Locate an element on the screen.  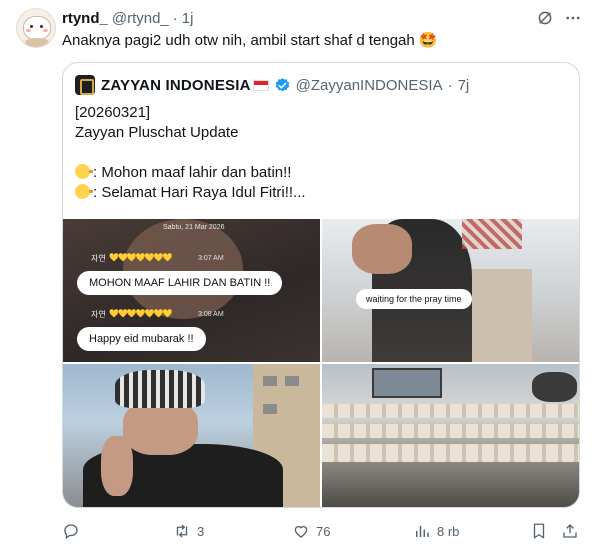
retweet-icon is located at coordinates (182, 531).